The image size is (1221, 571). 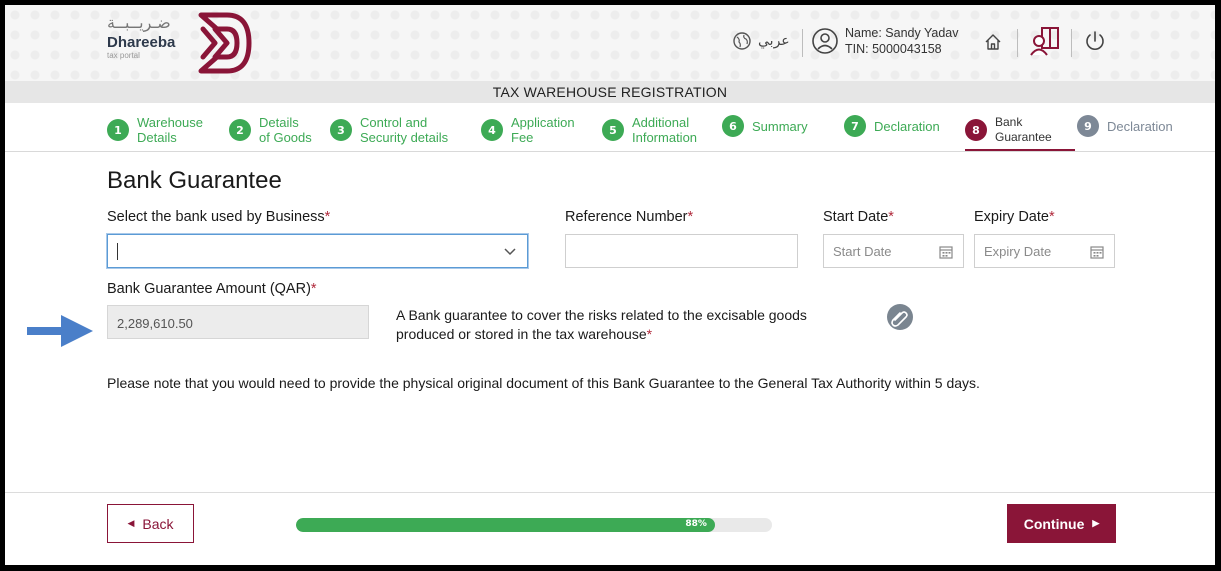 I want to click on step-warehouse-details: 1 Warehouse Details, so click(x=155, y=130).